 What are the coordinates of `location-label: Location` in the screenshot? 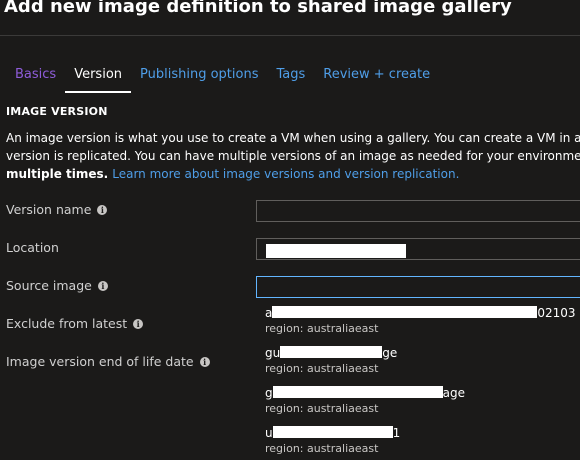 It's located at (32, 247).